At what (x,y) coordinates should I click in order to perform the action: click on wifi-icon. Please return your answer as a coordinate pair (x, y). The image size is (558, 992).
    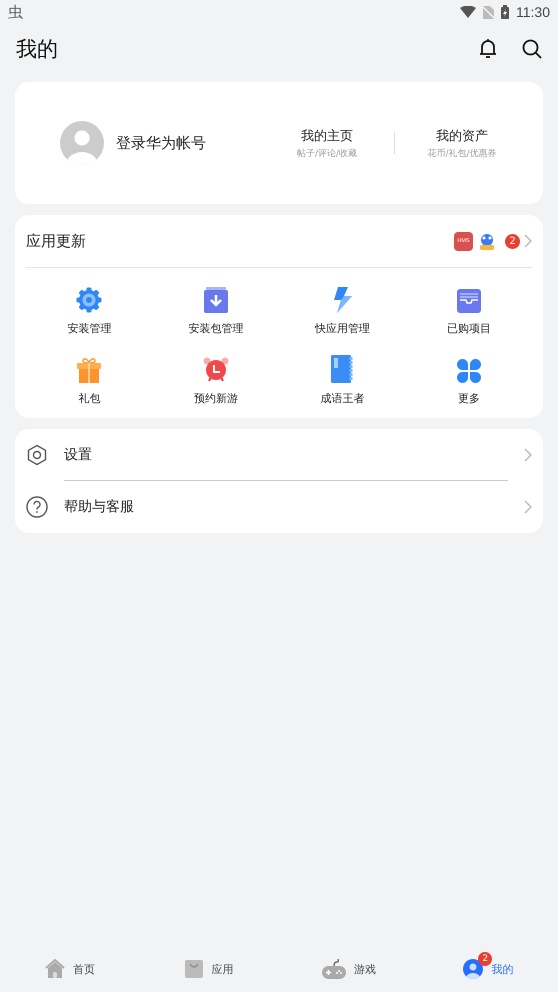
    Looking at the image, I should click on (468, 12).